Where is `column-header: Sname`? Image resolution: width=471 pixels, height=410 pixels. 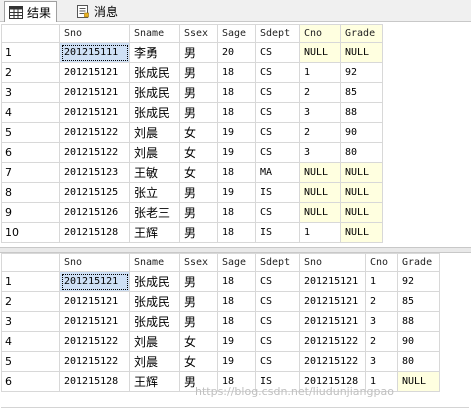
column-header: Sname is located at coordinates (154, 33).